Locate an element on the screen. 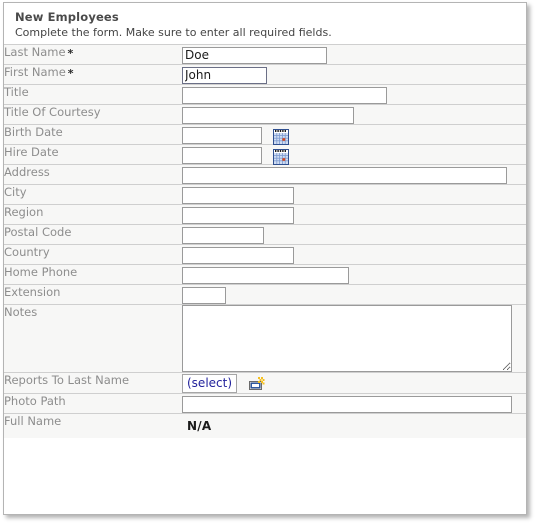  form-row-address: Address is located at coordinates (265, 174).